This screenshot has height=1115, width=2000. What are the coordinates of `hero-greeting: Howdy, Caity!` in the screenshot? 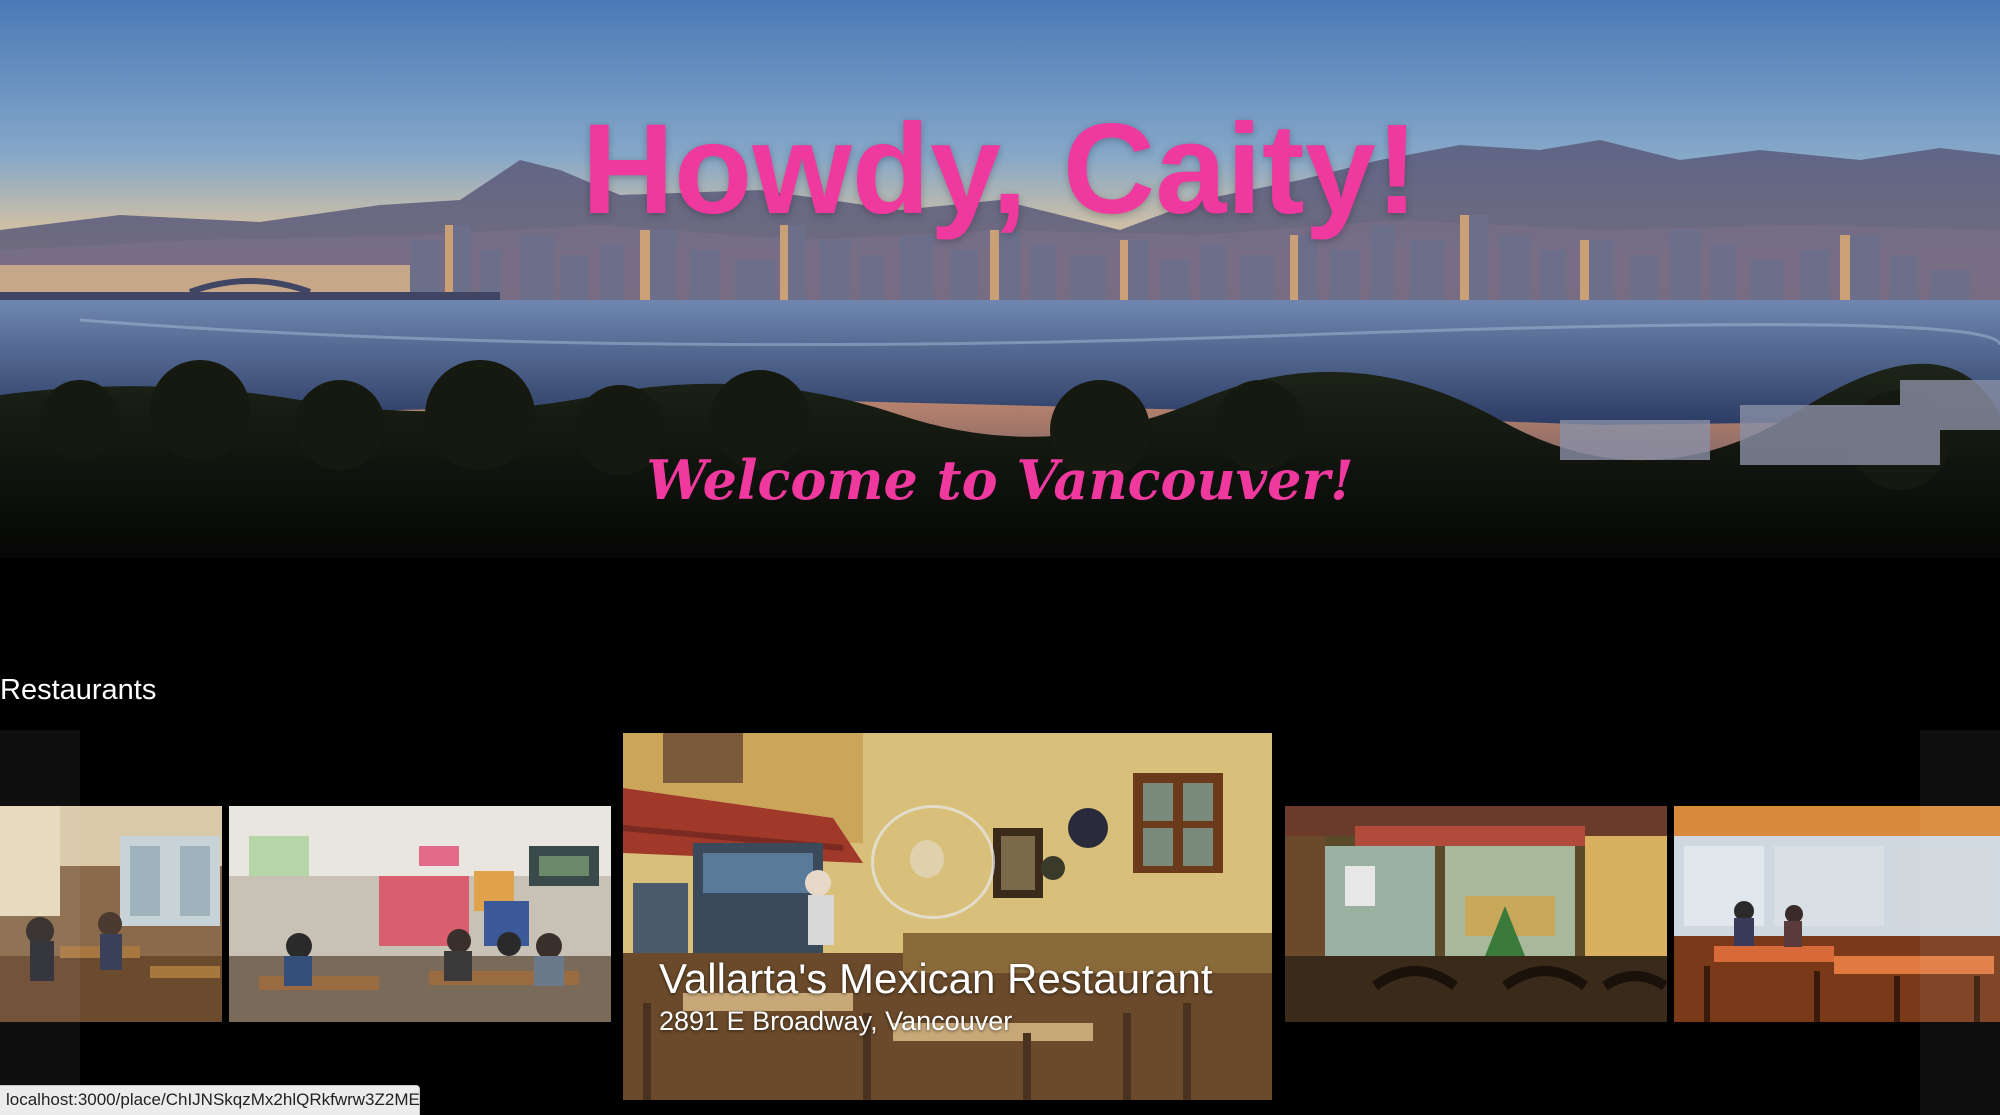 It's located at (1000, 169).